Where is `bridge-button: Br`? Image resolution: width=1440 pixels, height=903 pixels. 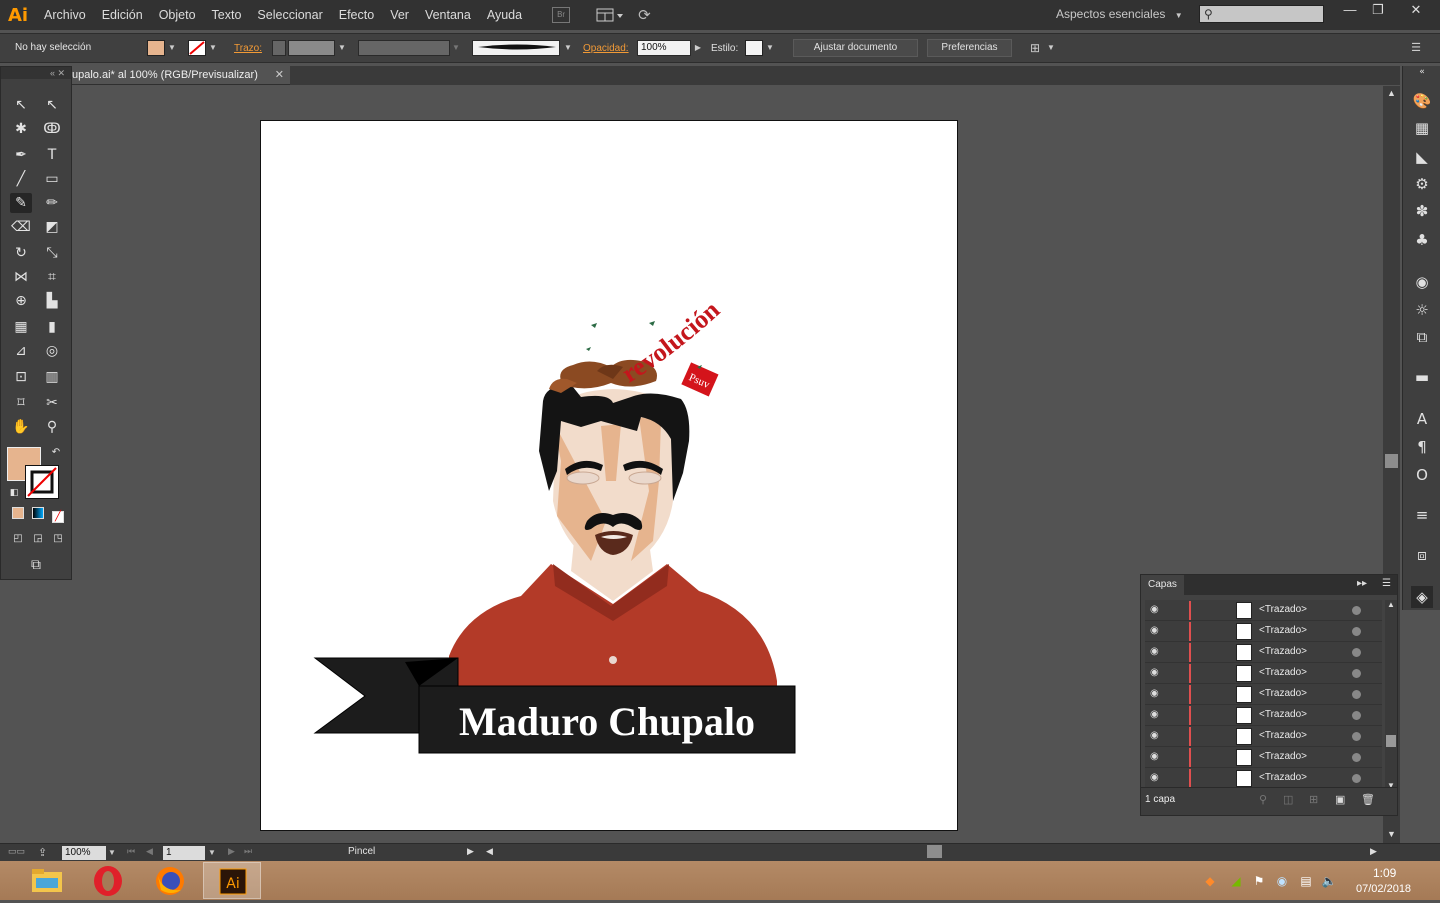 bridge-button: Br is located at coordinates (561, 15).